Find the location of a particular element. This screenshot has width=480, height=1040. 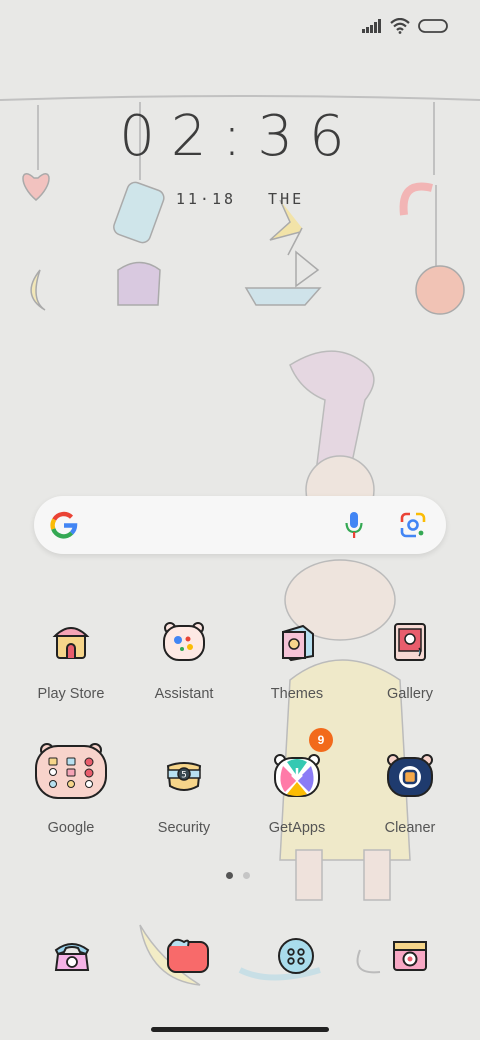

dock-messages is located at coordinates (190, 956).